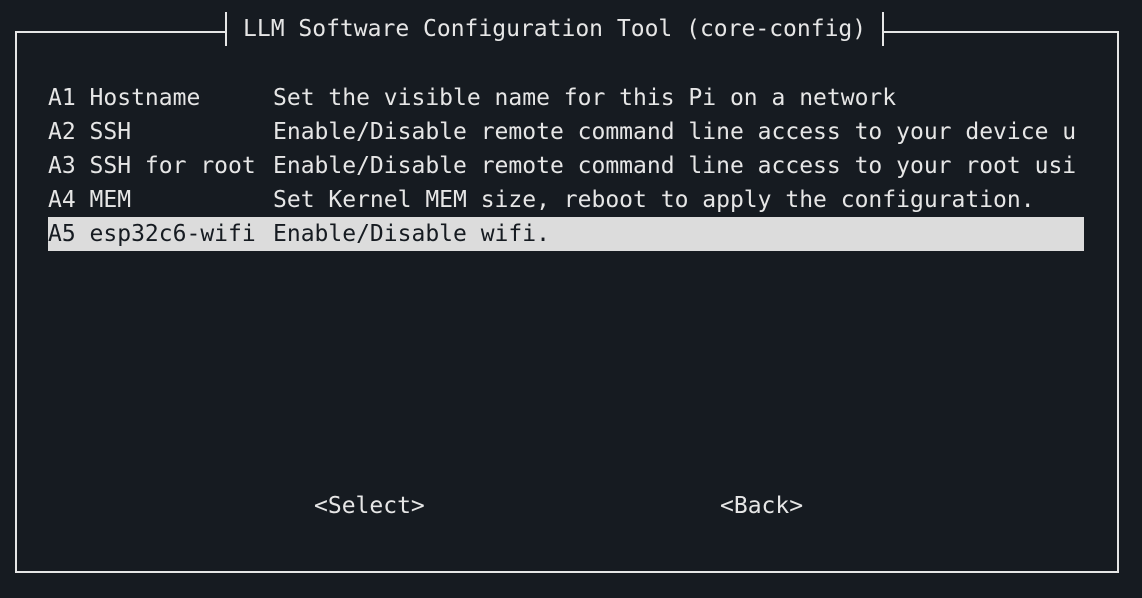  Describe the element at coordinates (411, 234) in the screenshot. I see `menu-item-description: Enable/Disable wifi.` at that location.